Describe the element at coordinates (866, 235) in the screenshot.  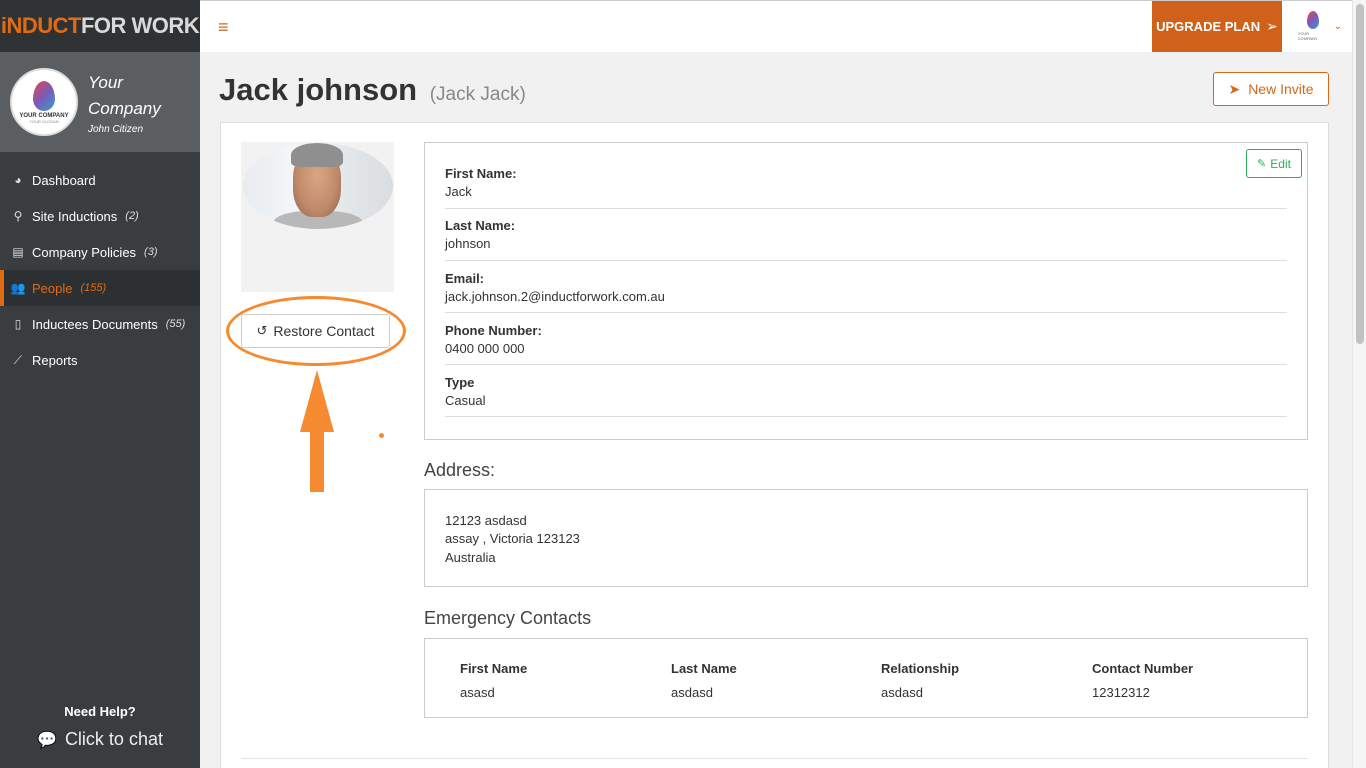
I see `field-last-name: Last Name: johnson` at that location.